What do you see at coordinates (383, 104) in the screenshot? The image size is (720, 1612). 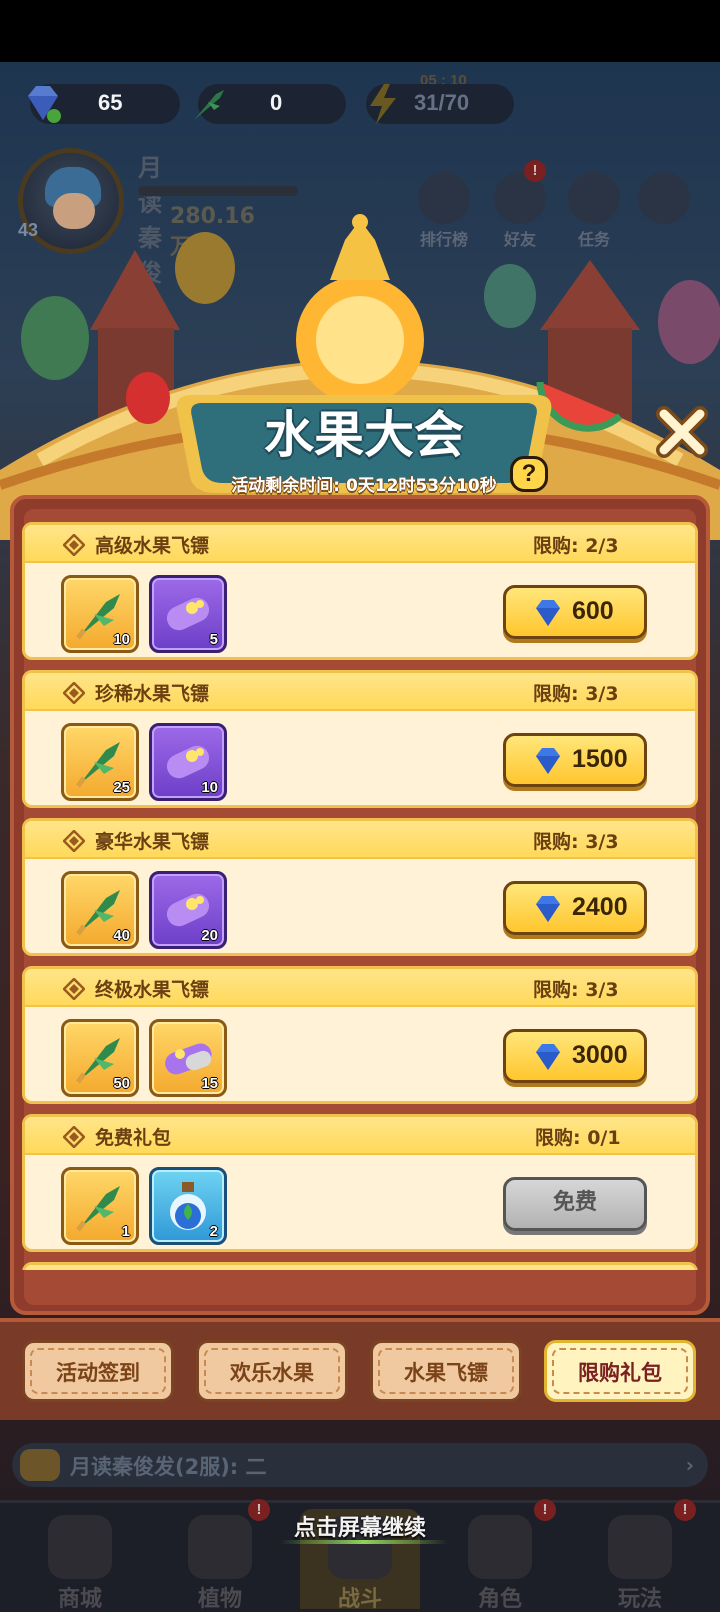 I see `lightning-icon` at bounding box center [383, 104].